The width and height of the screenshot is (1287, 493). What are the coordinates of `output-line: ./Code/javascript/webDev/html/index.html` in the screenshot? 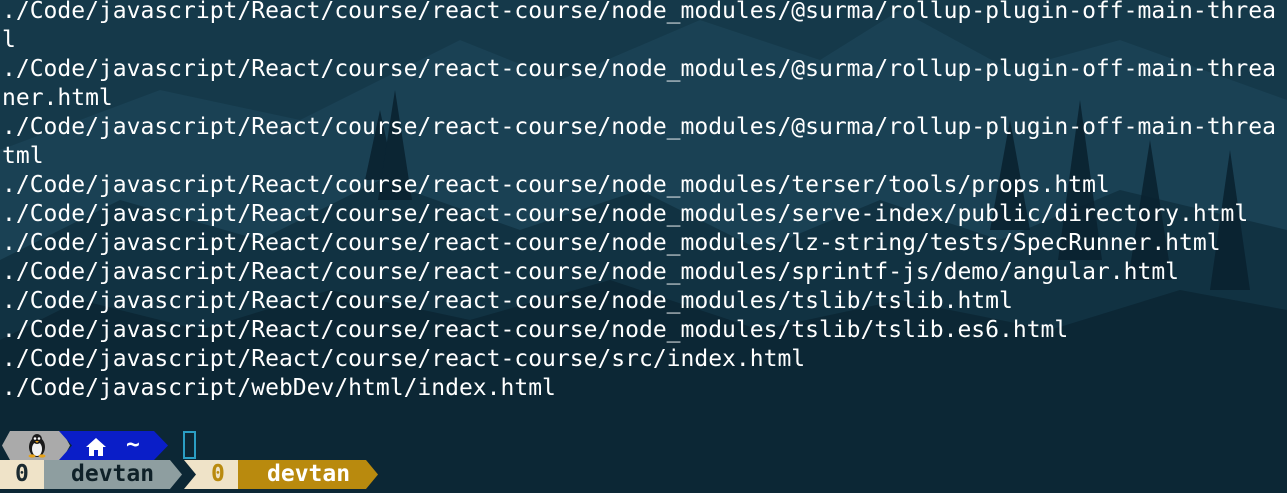 It's located at (279, 388).